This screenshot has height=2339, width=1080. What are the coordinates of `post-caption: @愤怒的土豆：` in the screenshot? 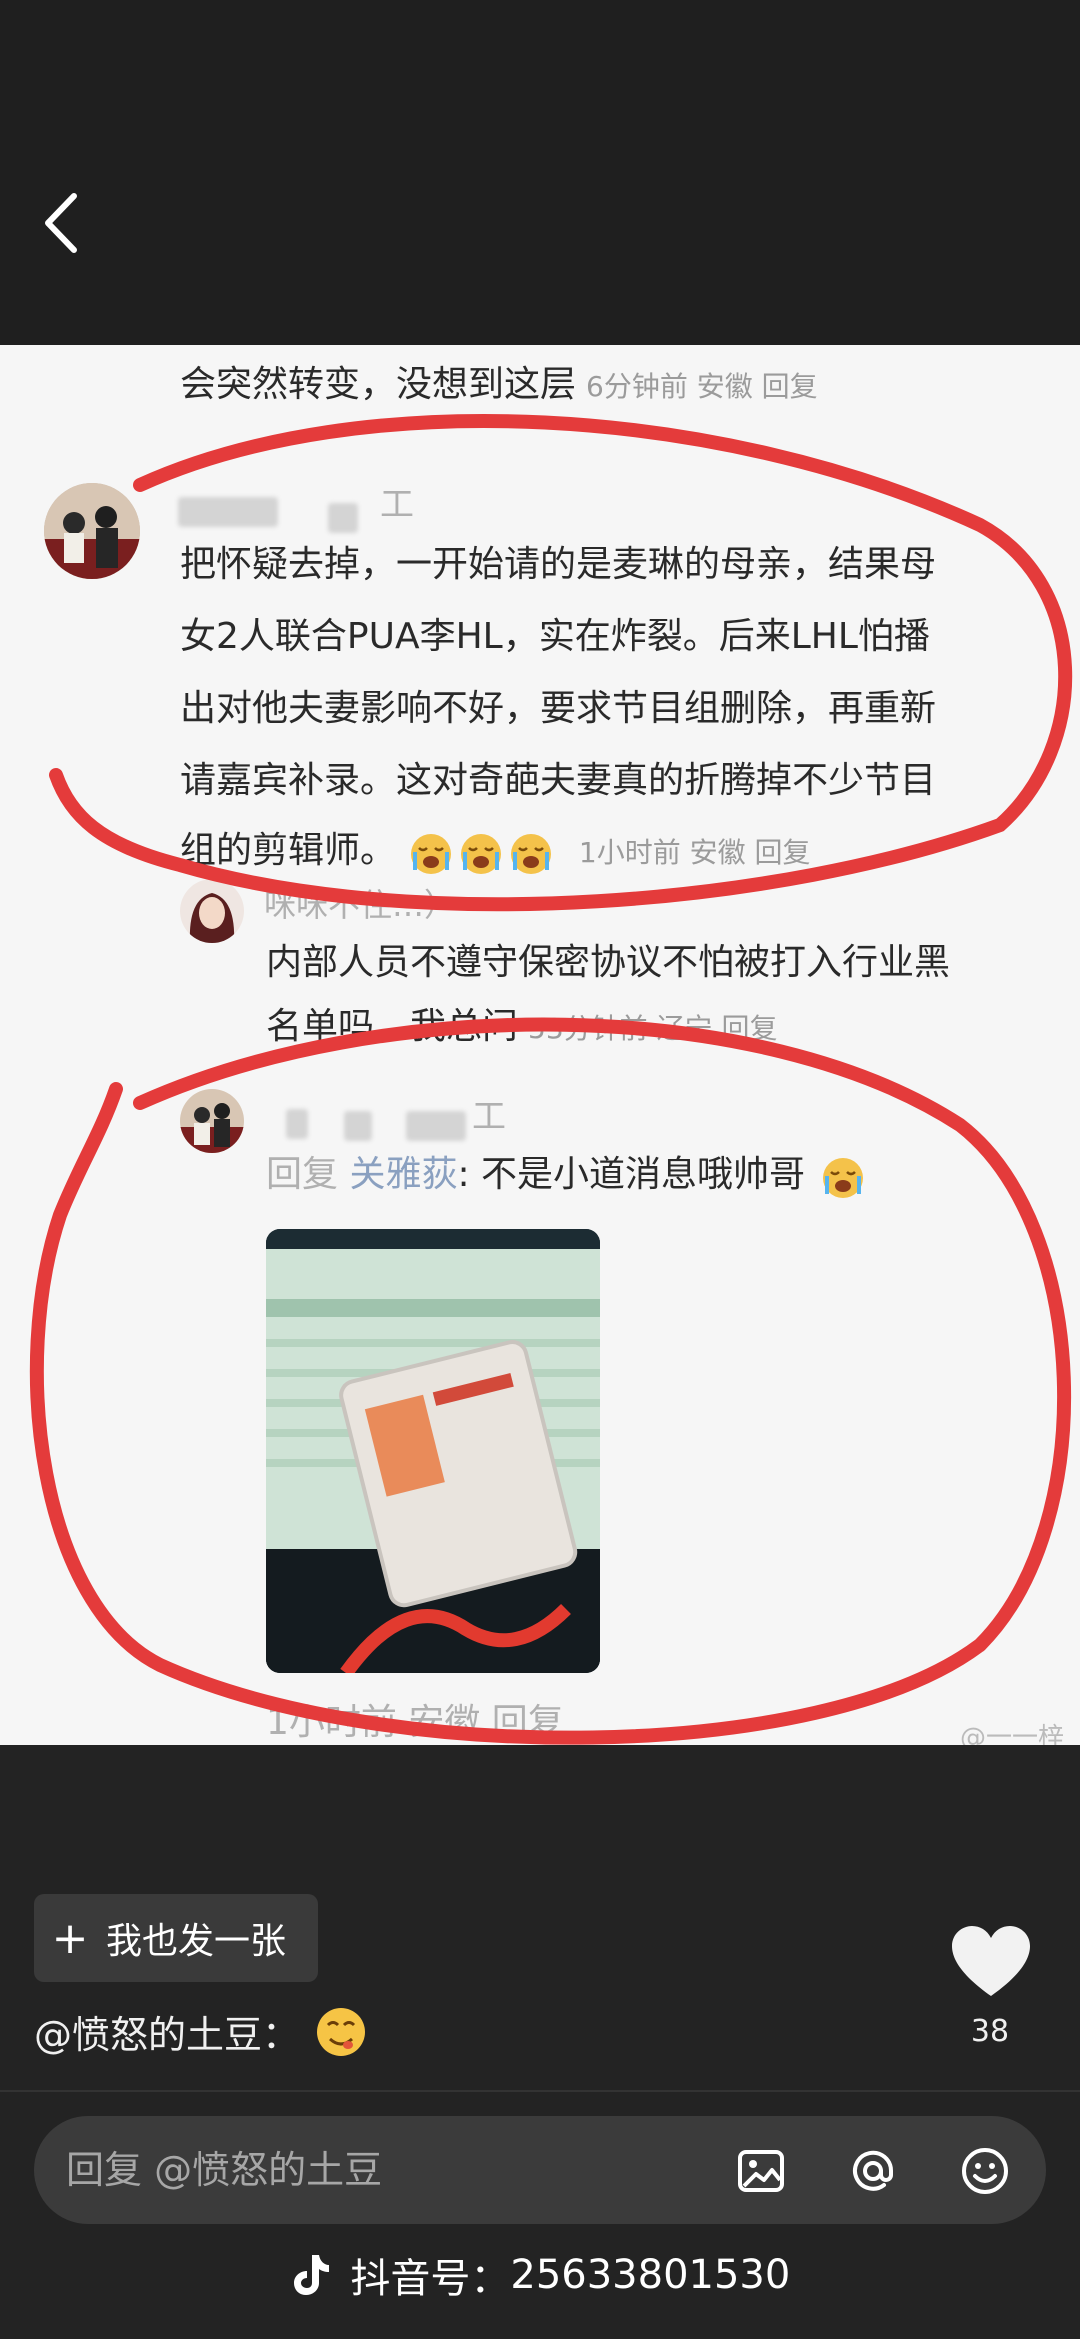 It's located at (201, 2031).